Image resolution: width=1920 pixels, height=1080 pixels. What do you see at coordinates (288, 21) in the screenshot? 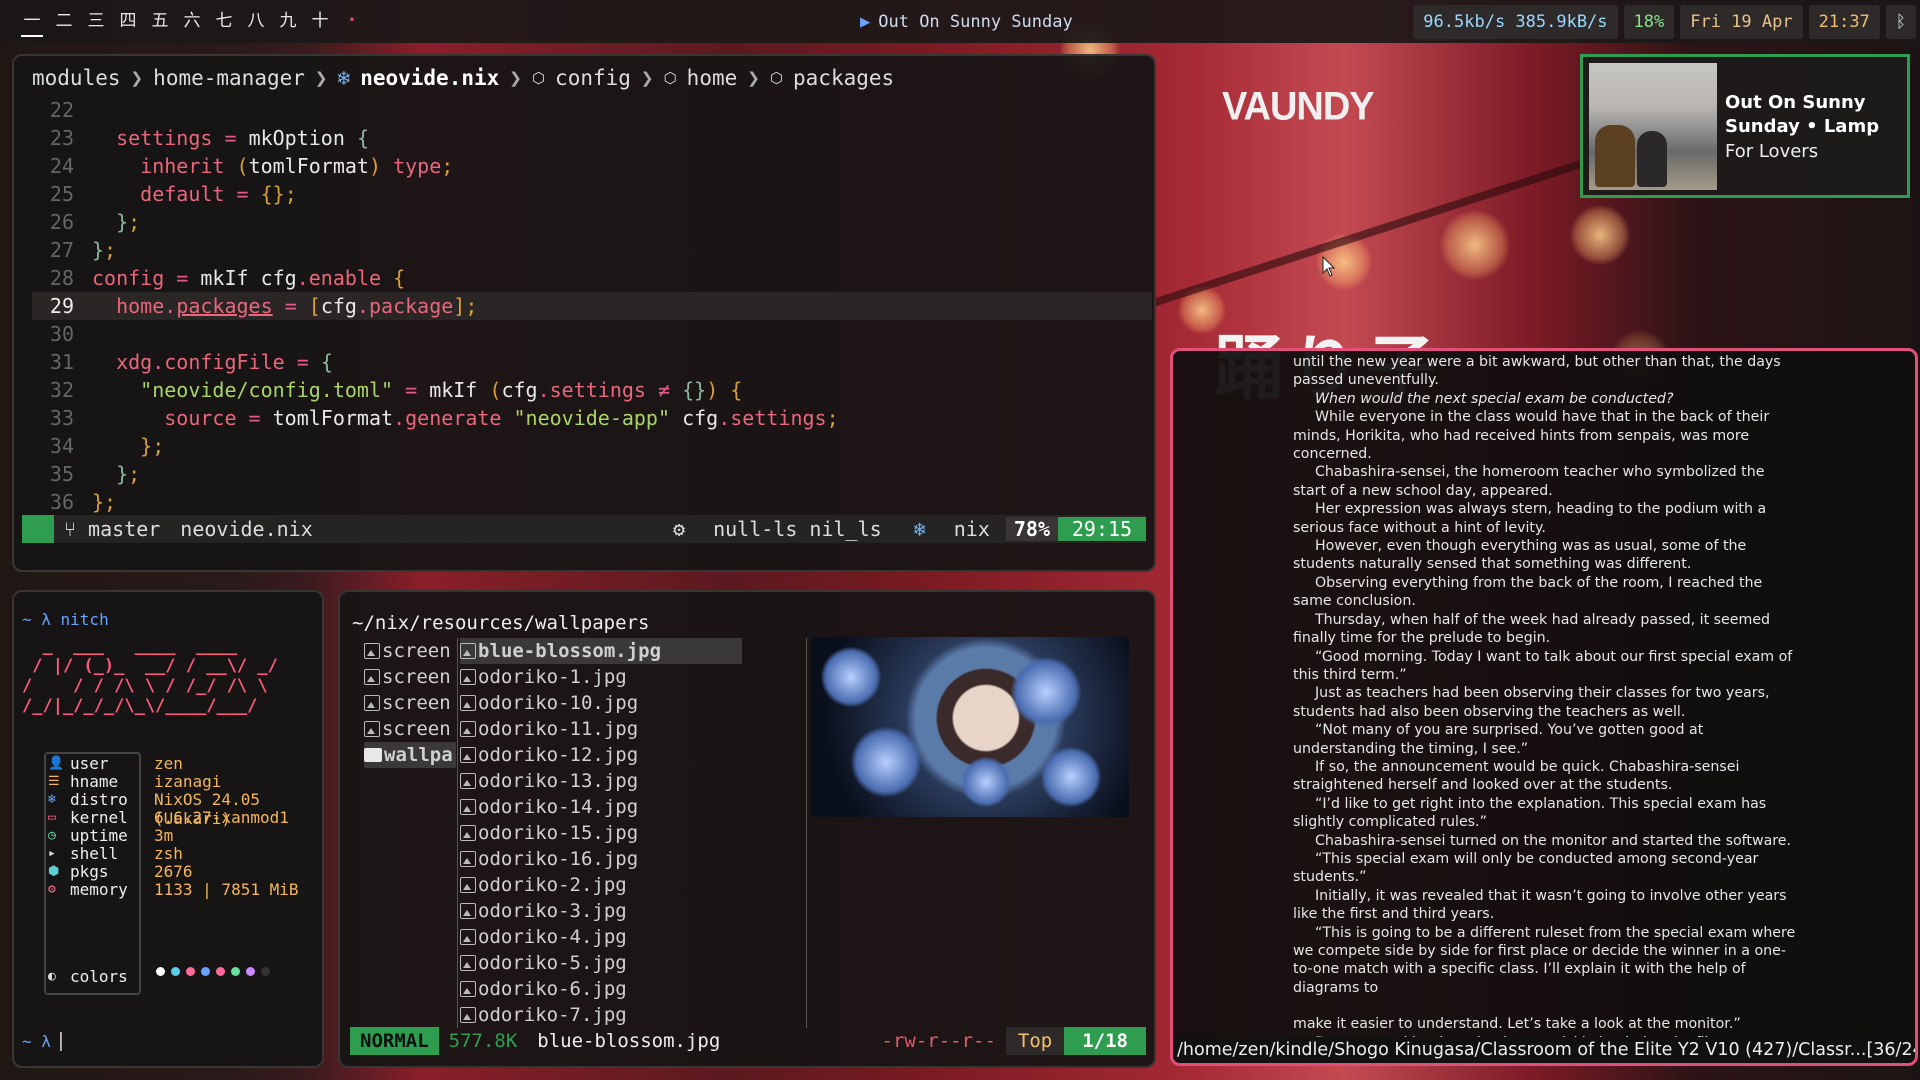
I see `workspace-9: 九` at bounding box center [288, 21].